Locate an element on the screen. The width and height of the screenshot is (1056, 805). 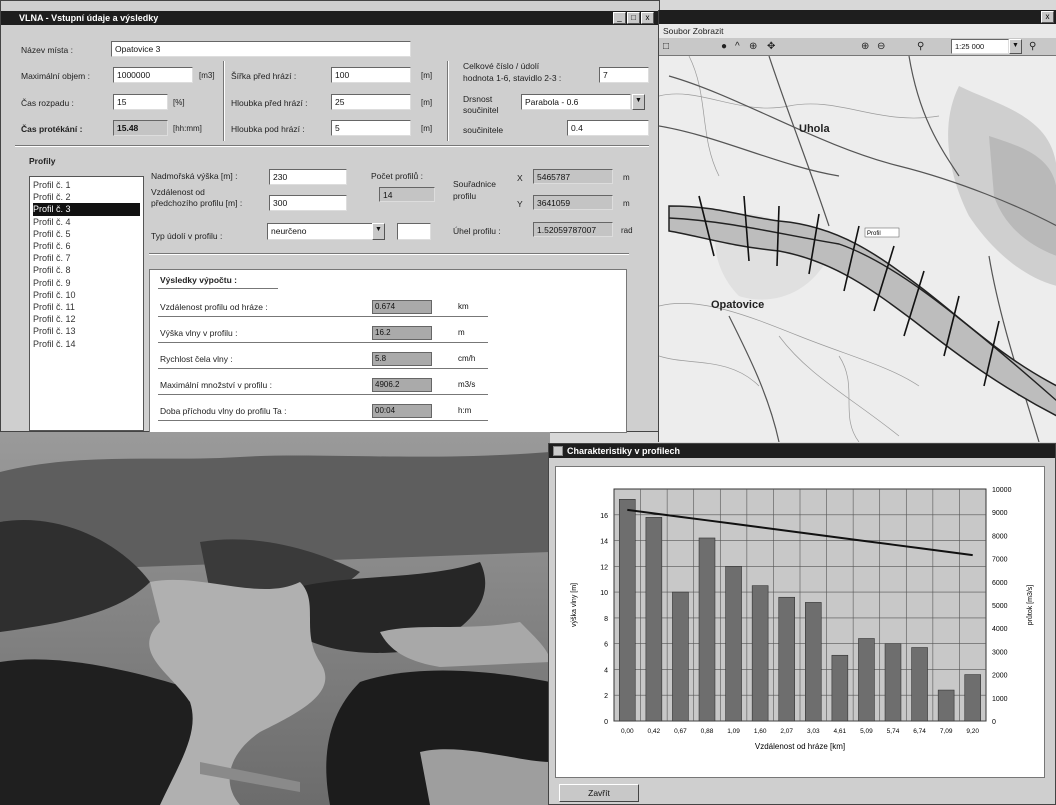
x-tick-label: 0,88 is located at coordinates (707, 731).